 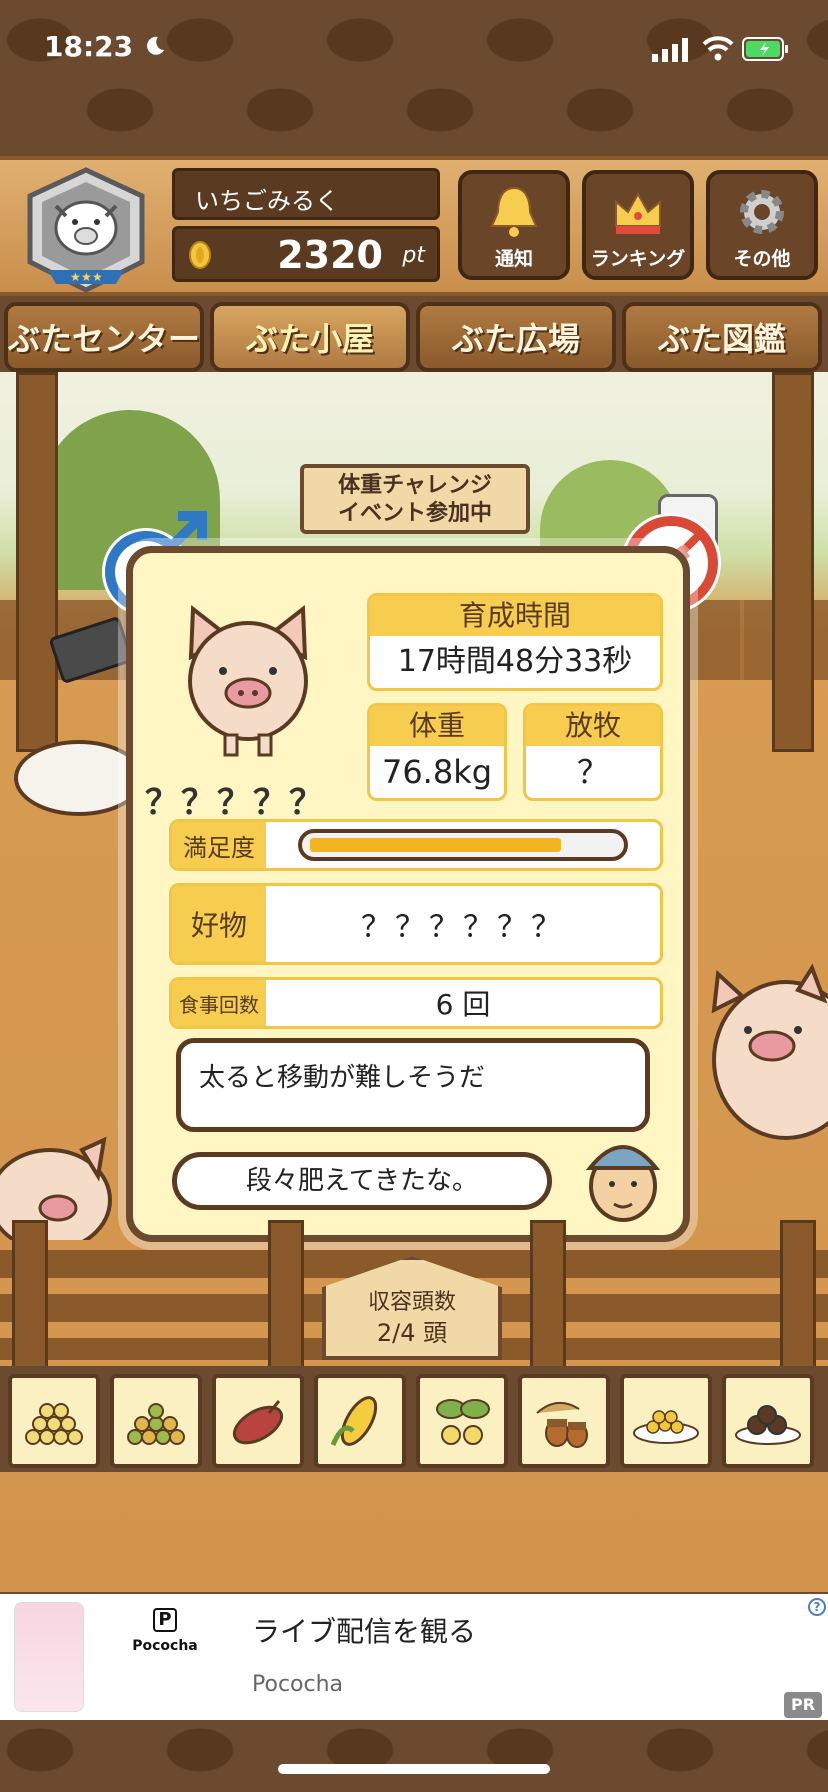 I want to click on food-slot-corn, so click(x=360, y=1421).